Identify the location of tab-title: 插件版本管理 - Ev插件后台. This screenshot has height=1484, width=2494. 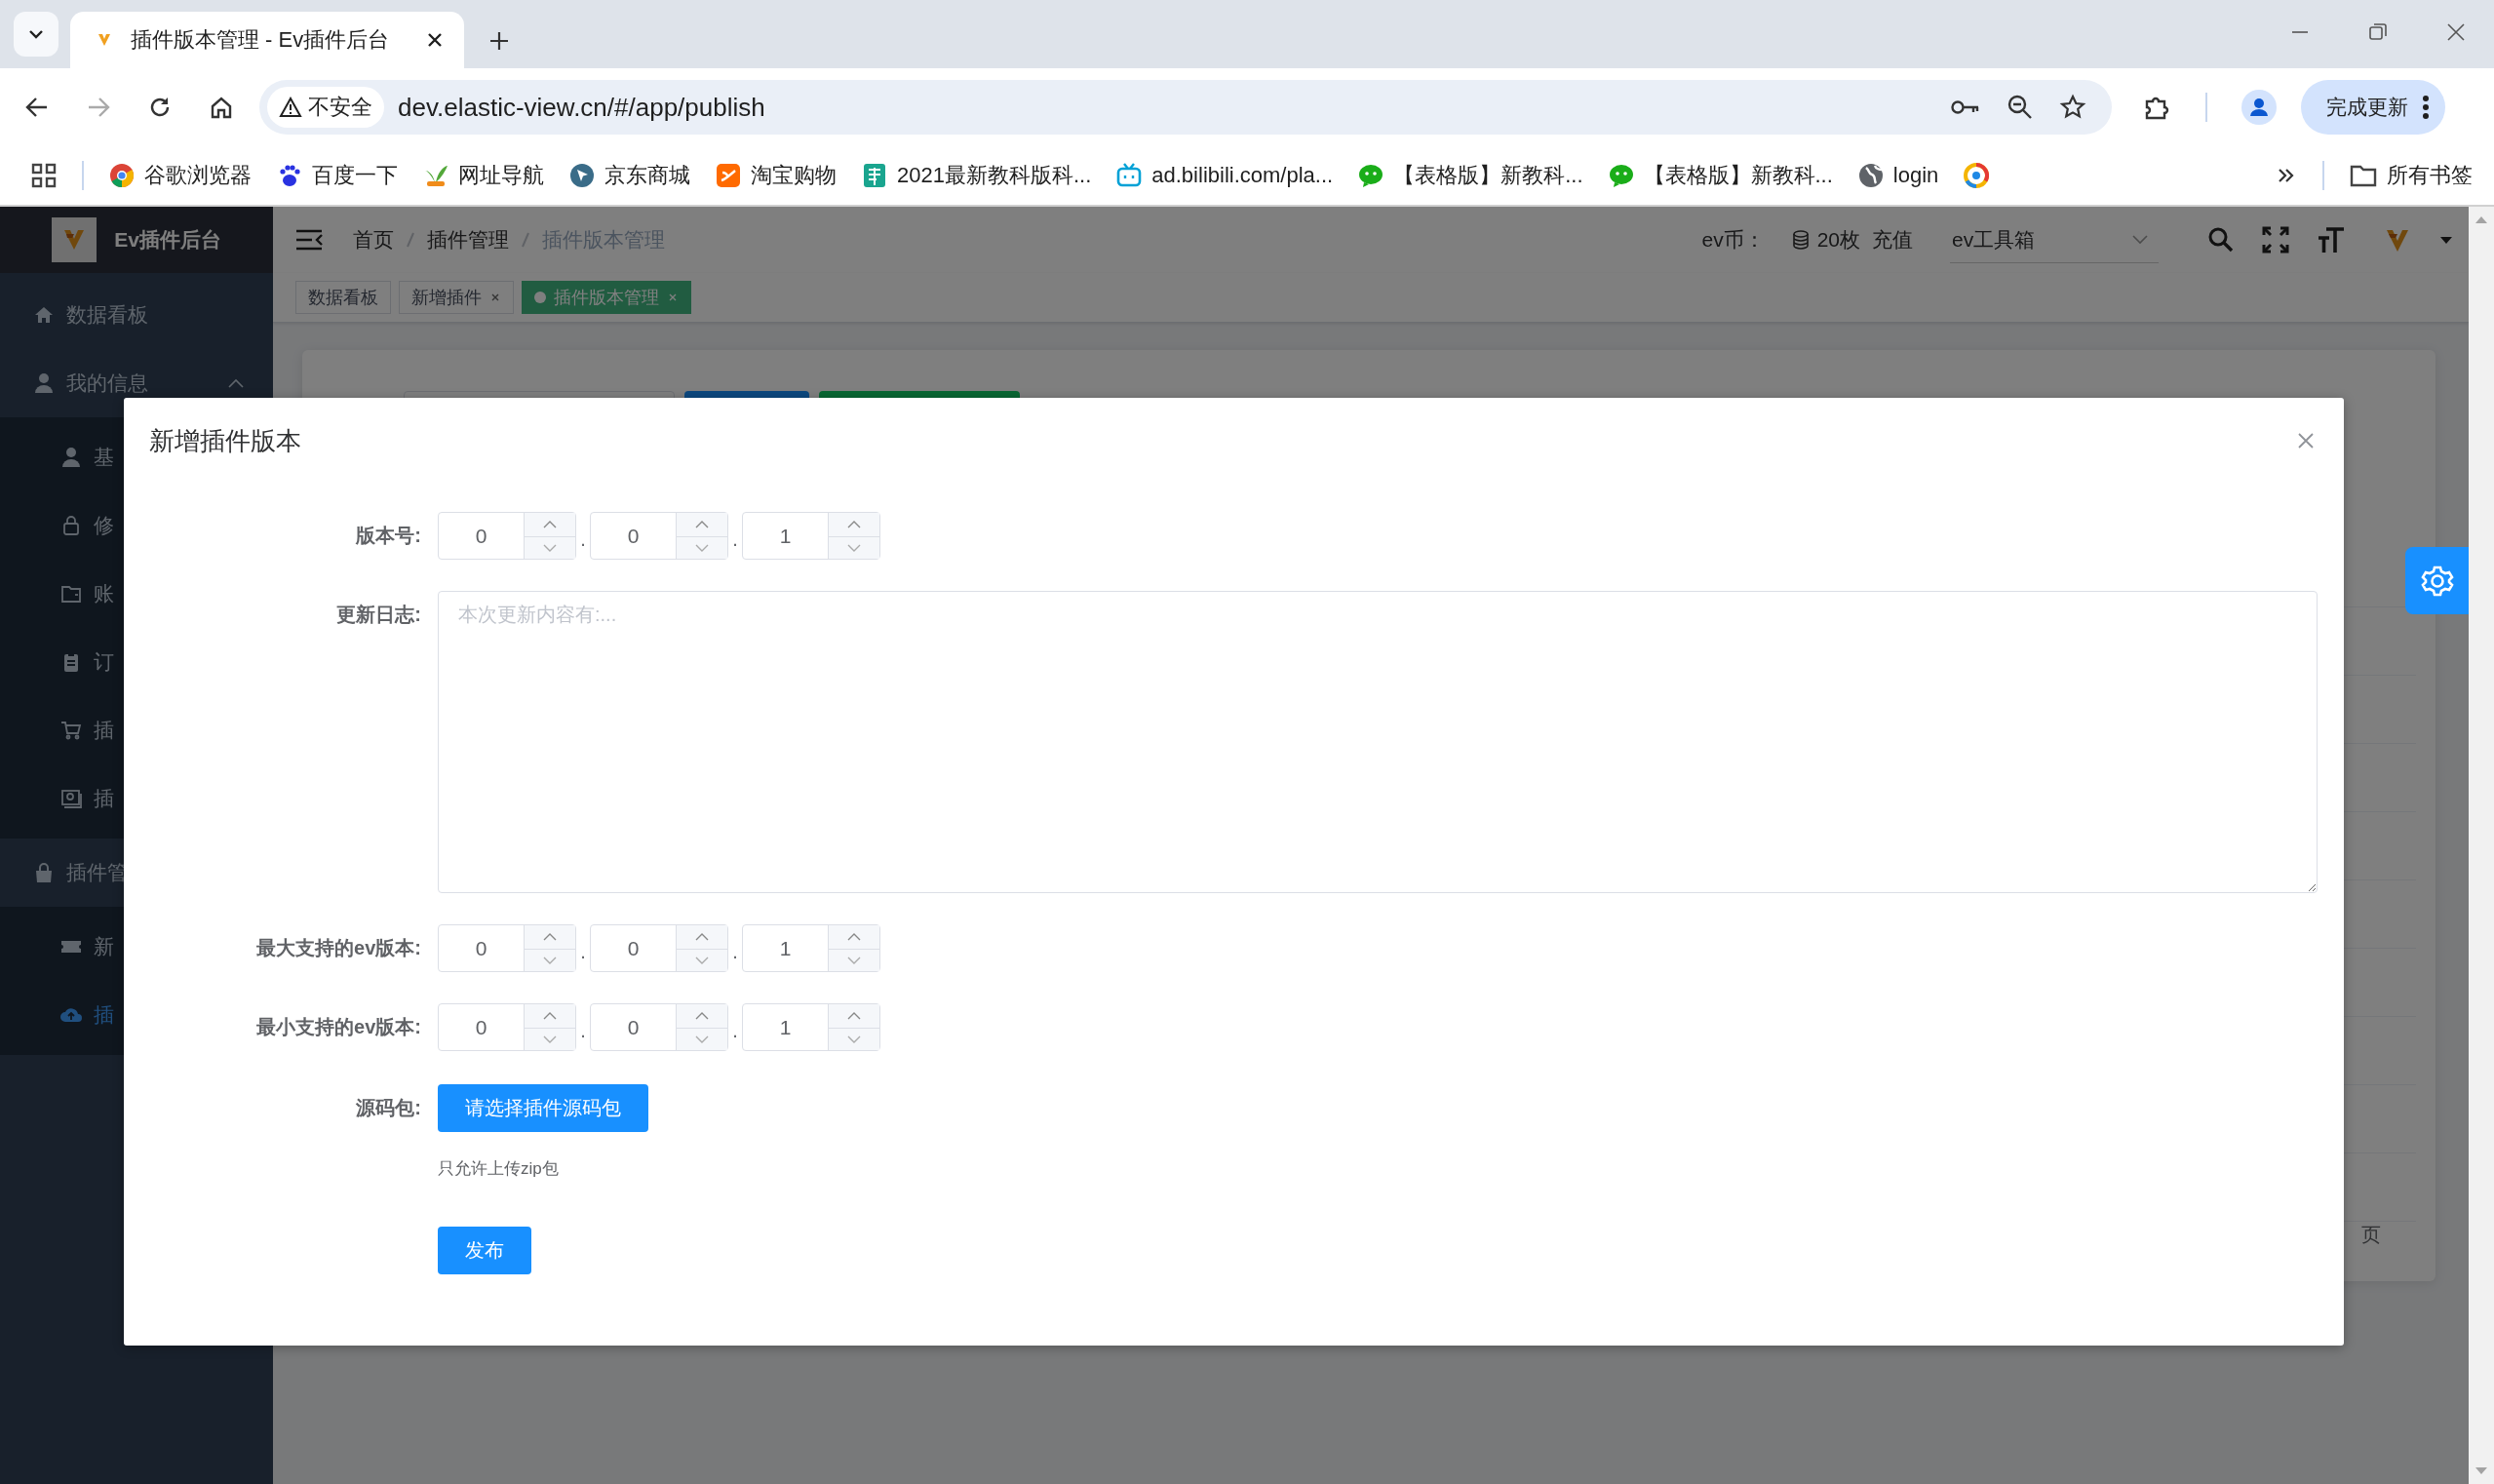
(261, 40).